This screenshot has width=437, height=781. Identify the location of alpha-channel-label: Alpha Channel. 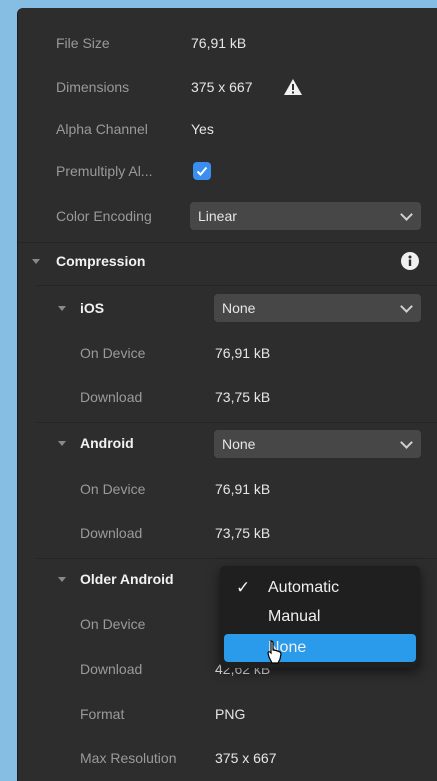
(102, 129).